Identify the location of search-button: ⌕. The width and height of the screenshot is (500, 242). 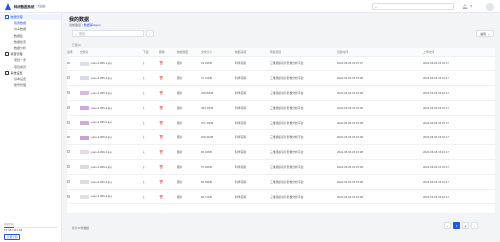
(150, 33).